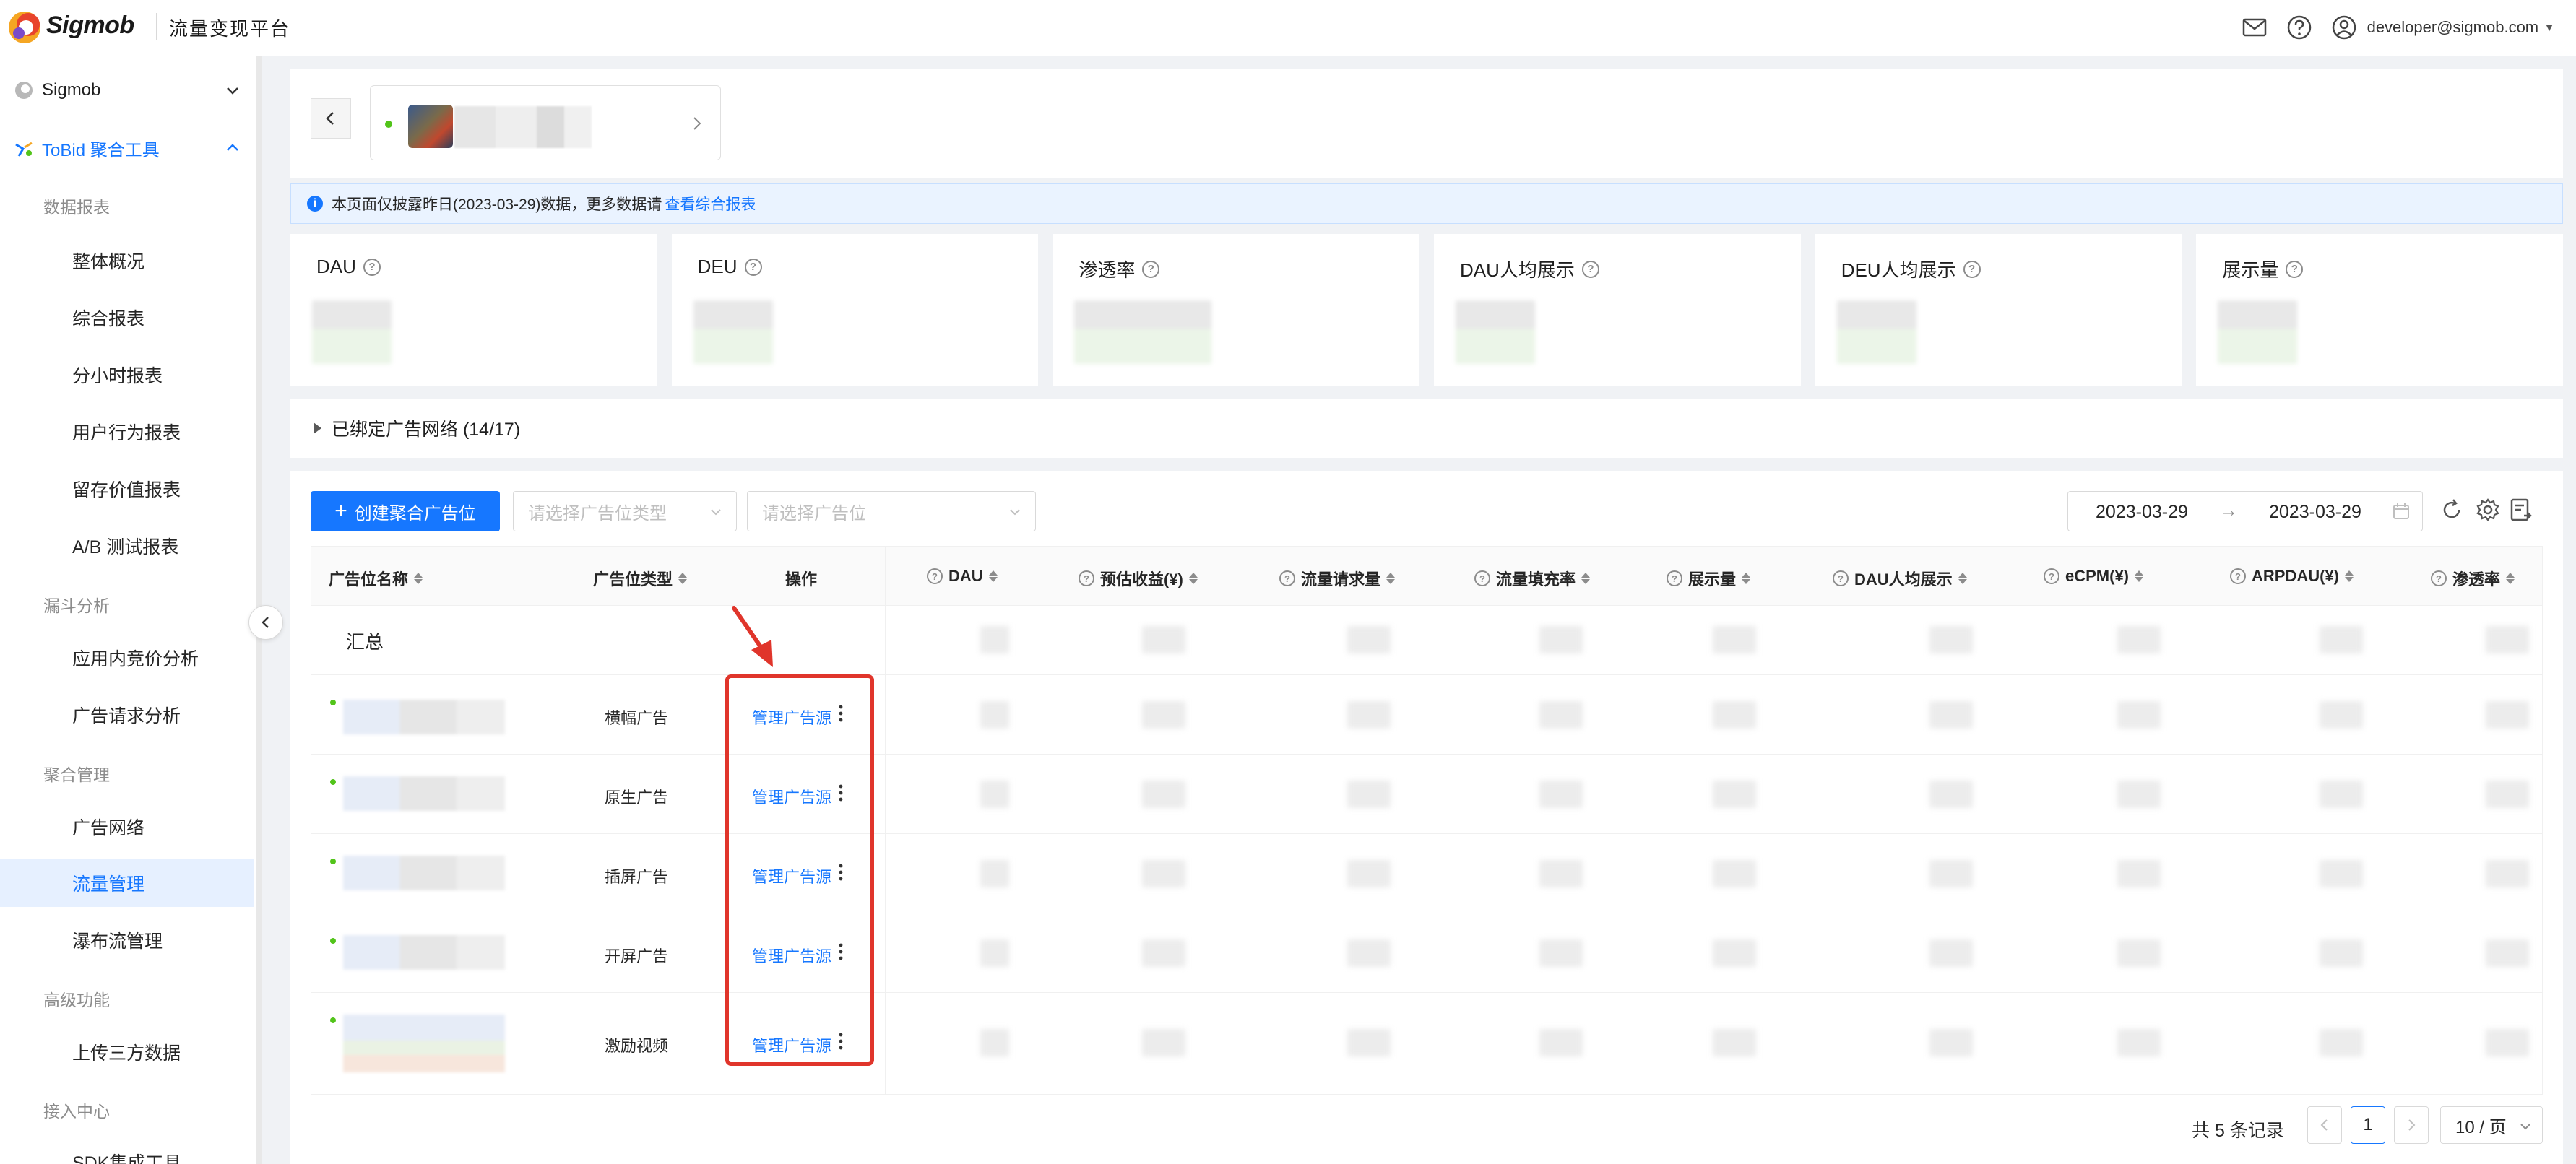 The image size is (2576, 1164). What do you see at coordinates (2255, 27) in the screenshot?
I see `mail-icon` at bounding box center [2255, 27].